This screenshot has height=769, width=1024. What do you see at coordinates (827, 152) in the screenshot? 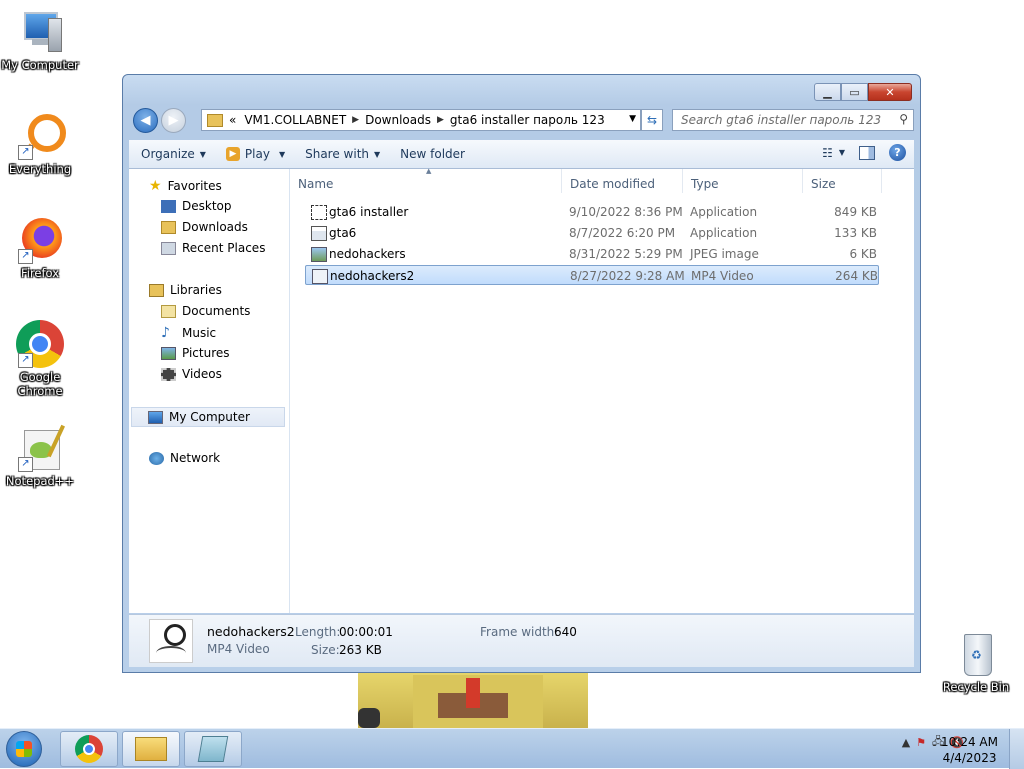
I see `details-view-icon: ☷` at bounding box center [827, 152].